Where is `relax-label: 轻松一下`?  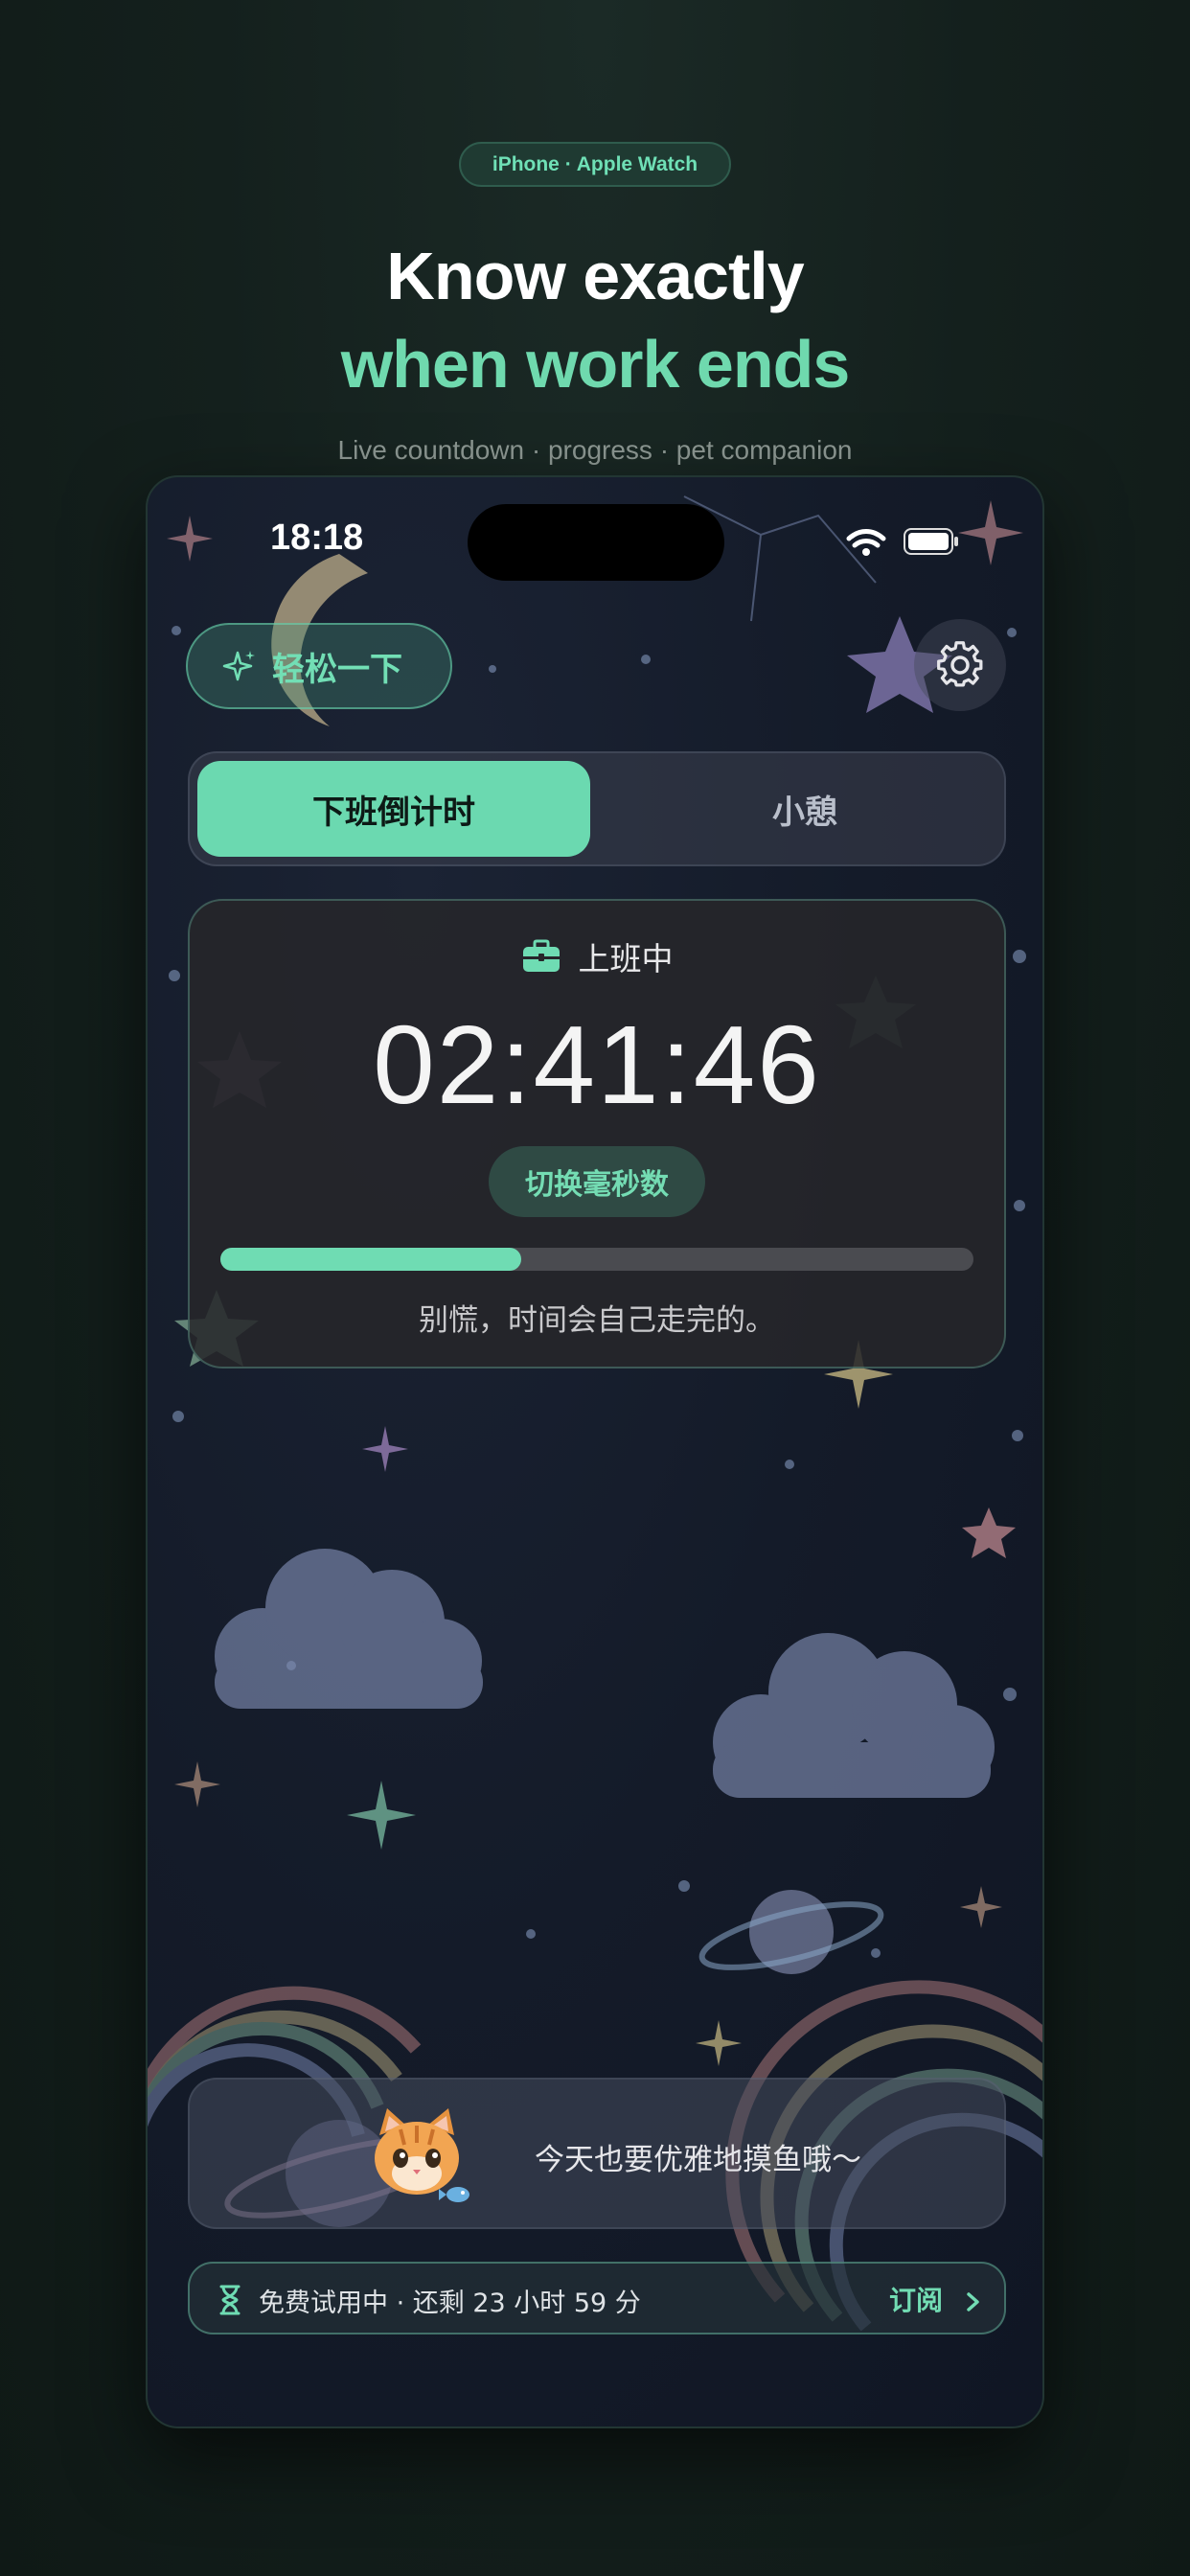 relax-label: 轻松一下 is located at coordinates (337, 669).